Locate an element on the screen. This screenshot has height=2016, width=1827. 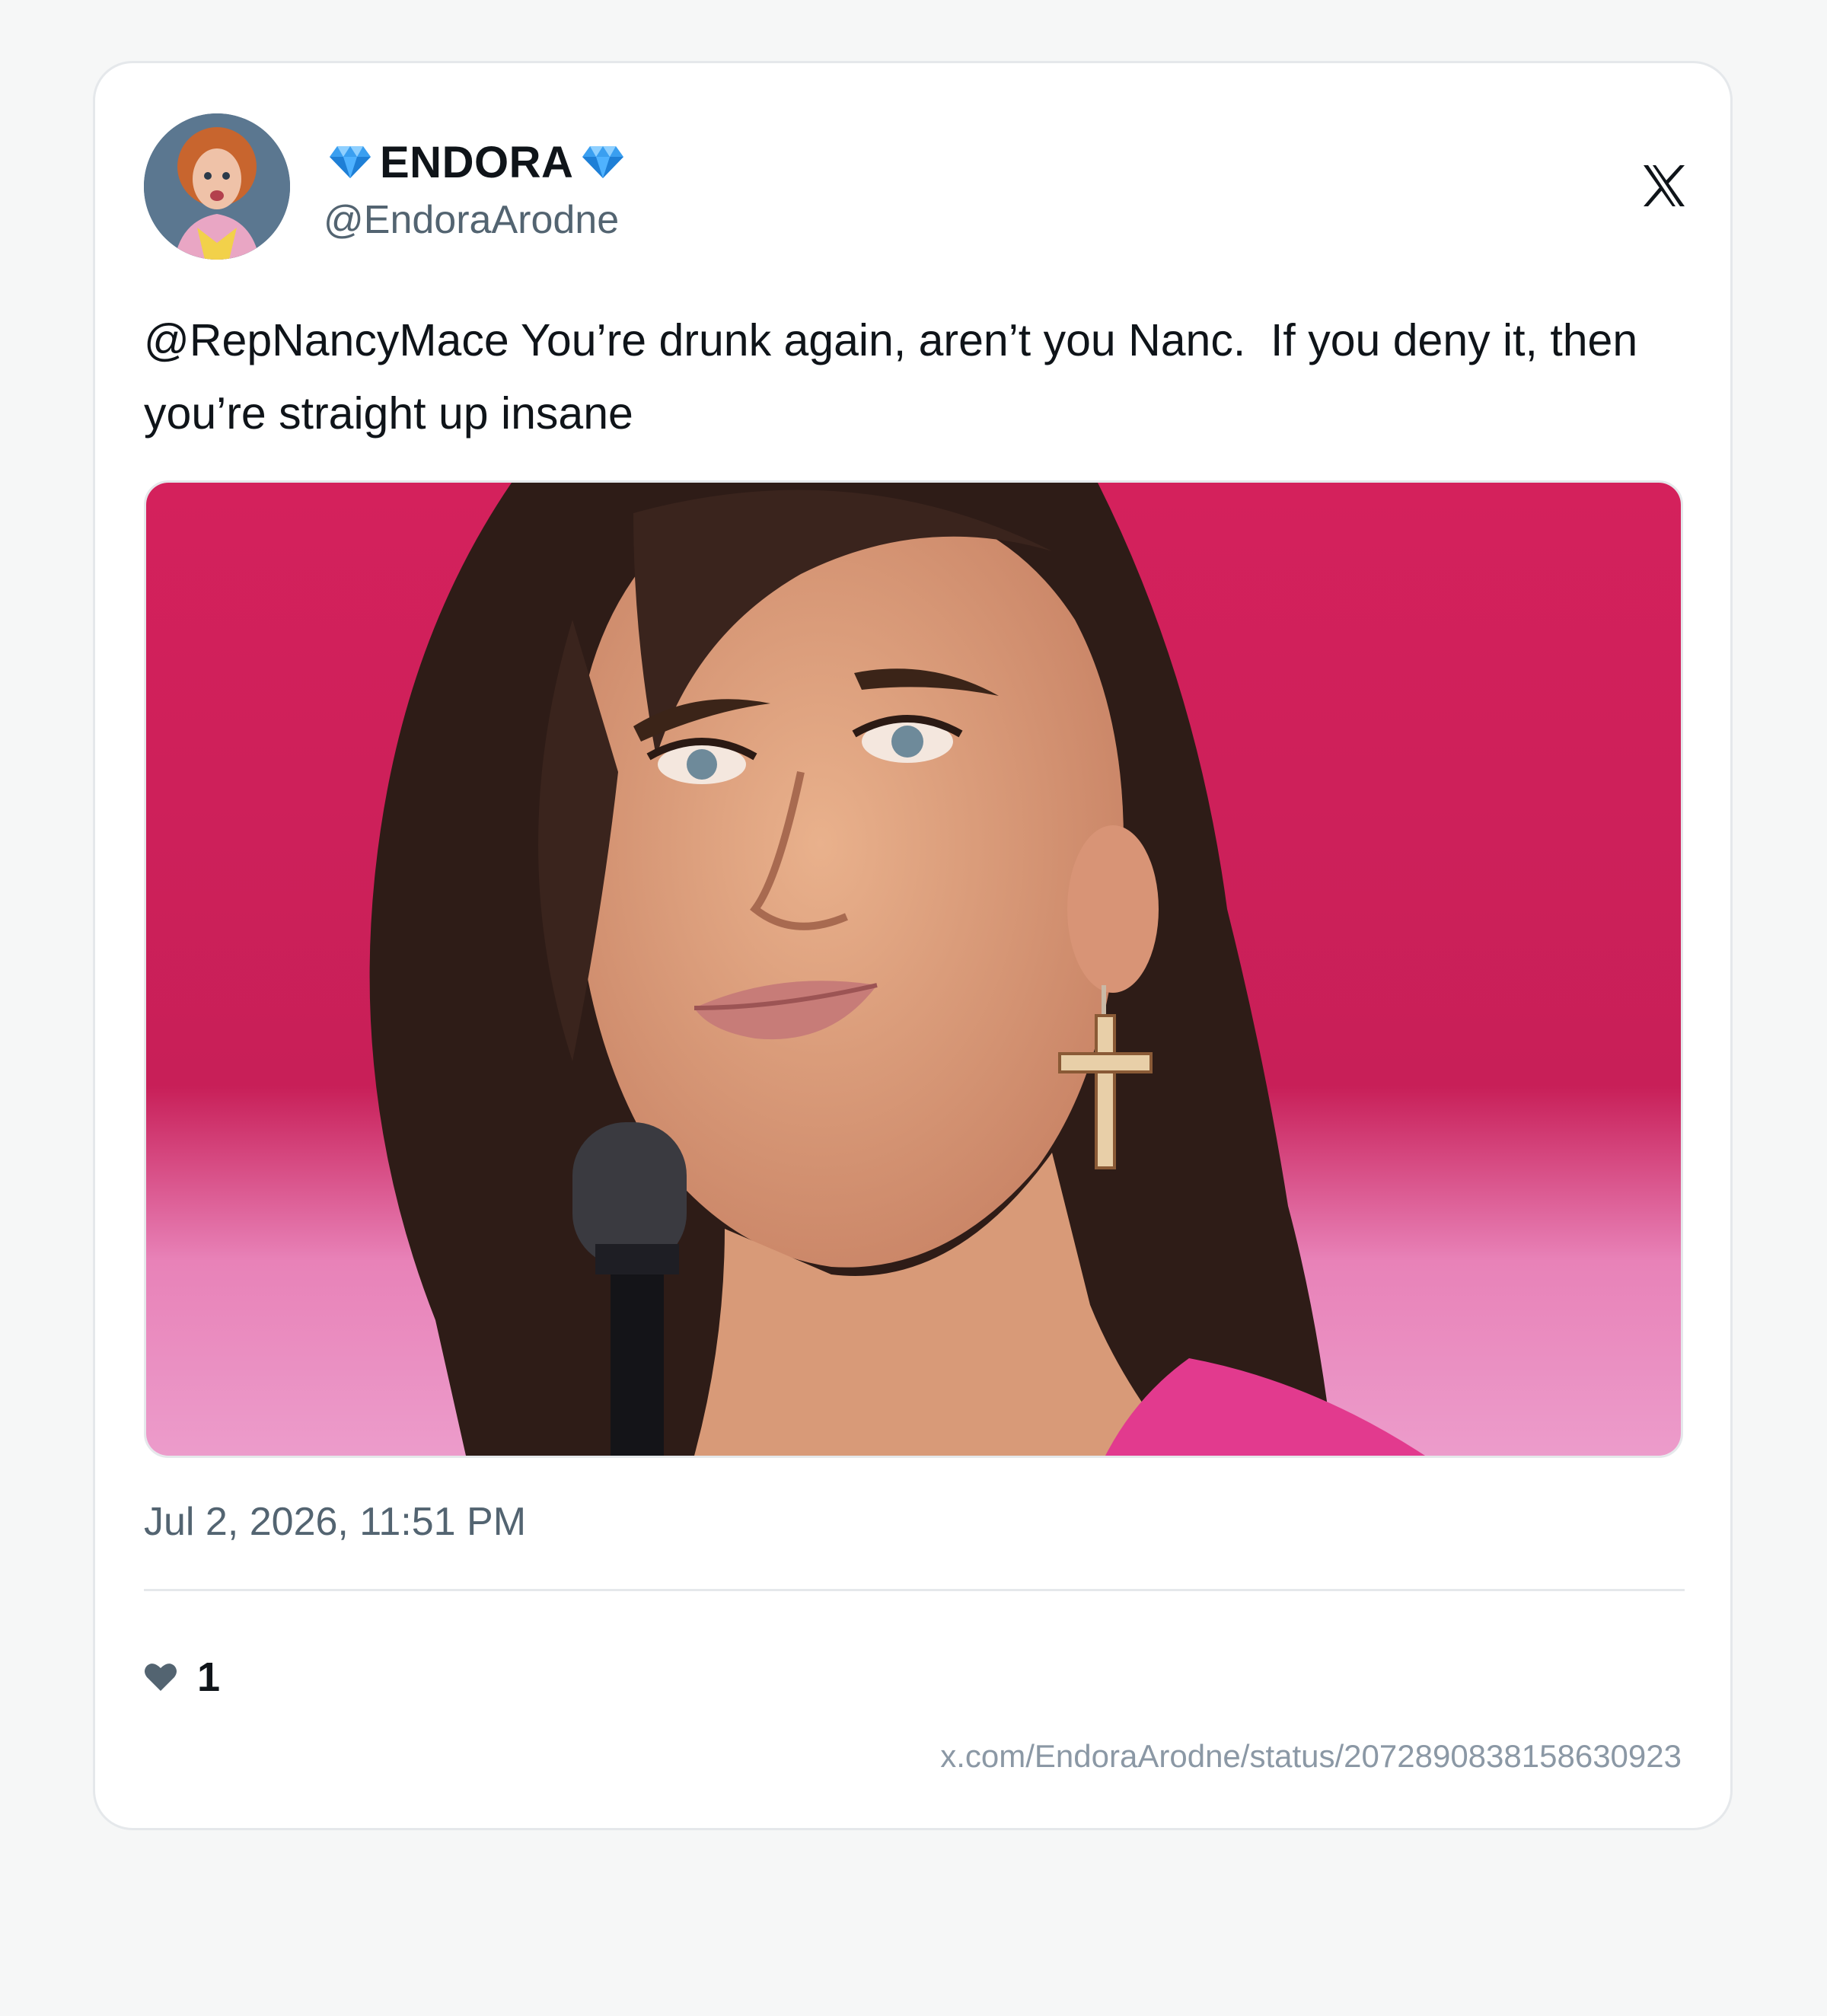
user-handle: @EndoraArodne is located at coordinates (471, 220).